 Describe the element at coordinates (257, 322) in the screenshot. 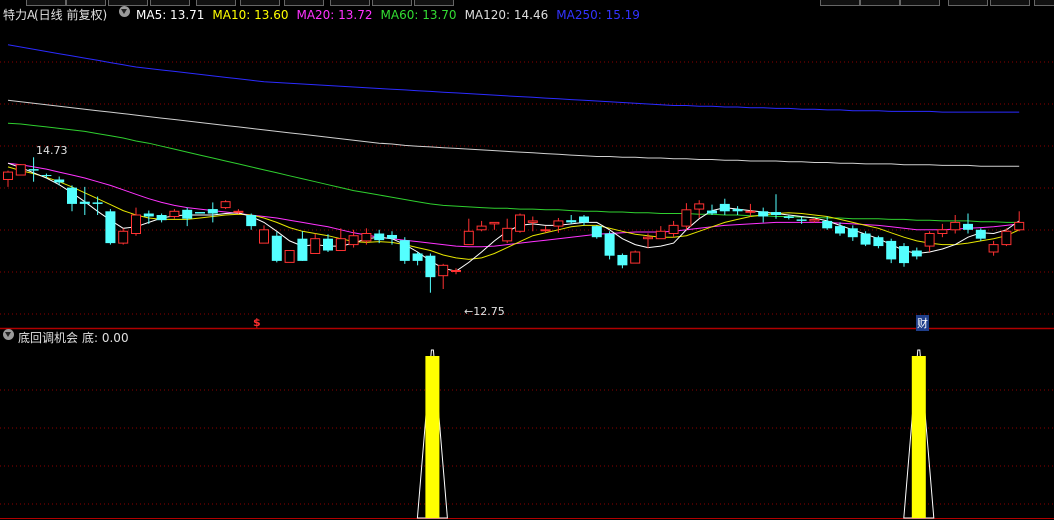

I see `marker-s: $` at that location.